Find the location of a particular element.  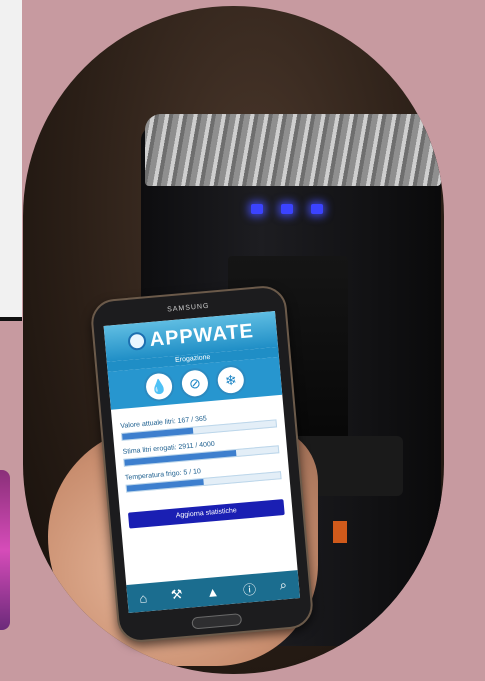

orange-tab is located at coordinates (340, 532).